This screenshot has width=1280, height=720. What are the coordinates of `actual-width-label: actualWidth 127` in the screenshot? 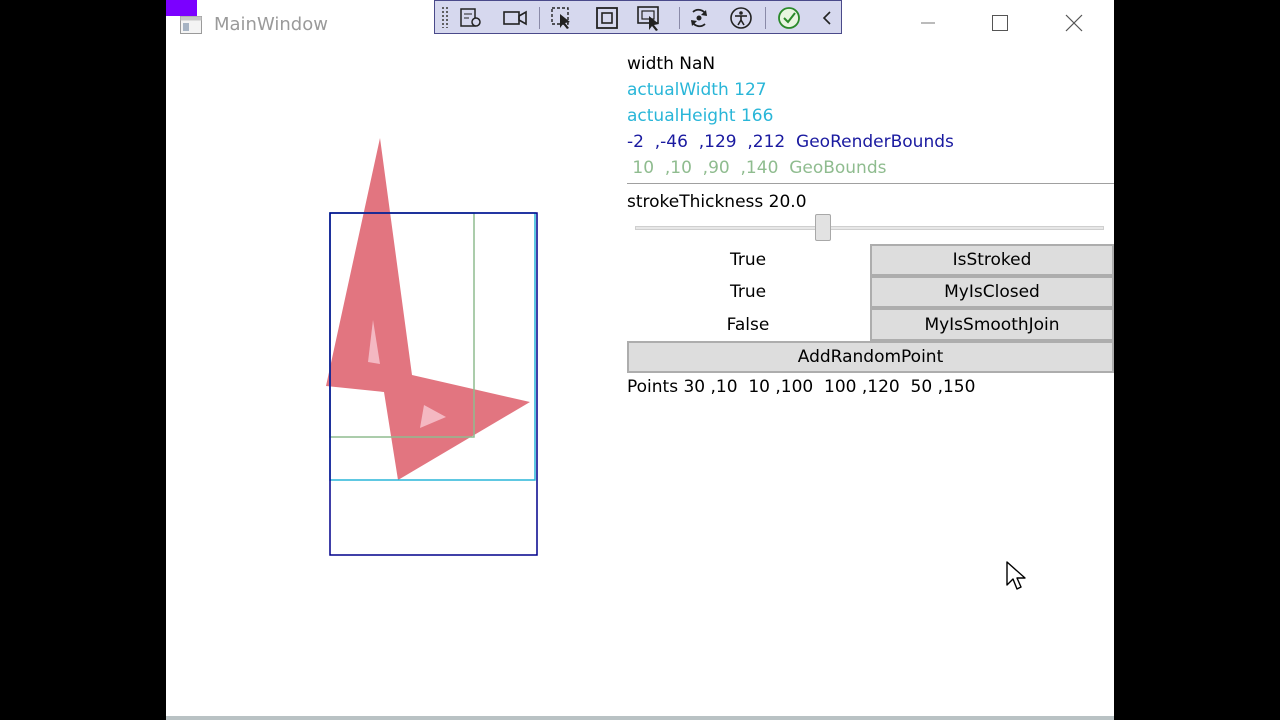 It's located at (697, 90).